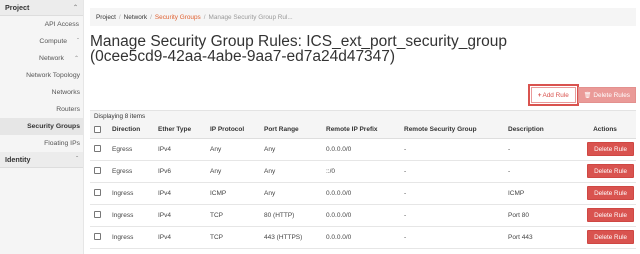 The height and width of the screenshot is (254, 640). What do you see at coordinates (131, 130) in the screenshot?
I see `col-direction: Direction` at bounding box center [131, 130].